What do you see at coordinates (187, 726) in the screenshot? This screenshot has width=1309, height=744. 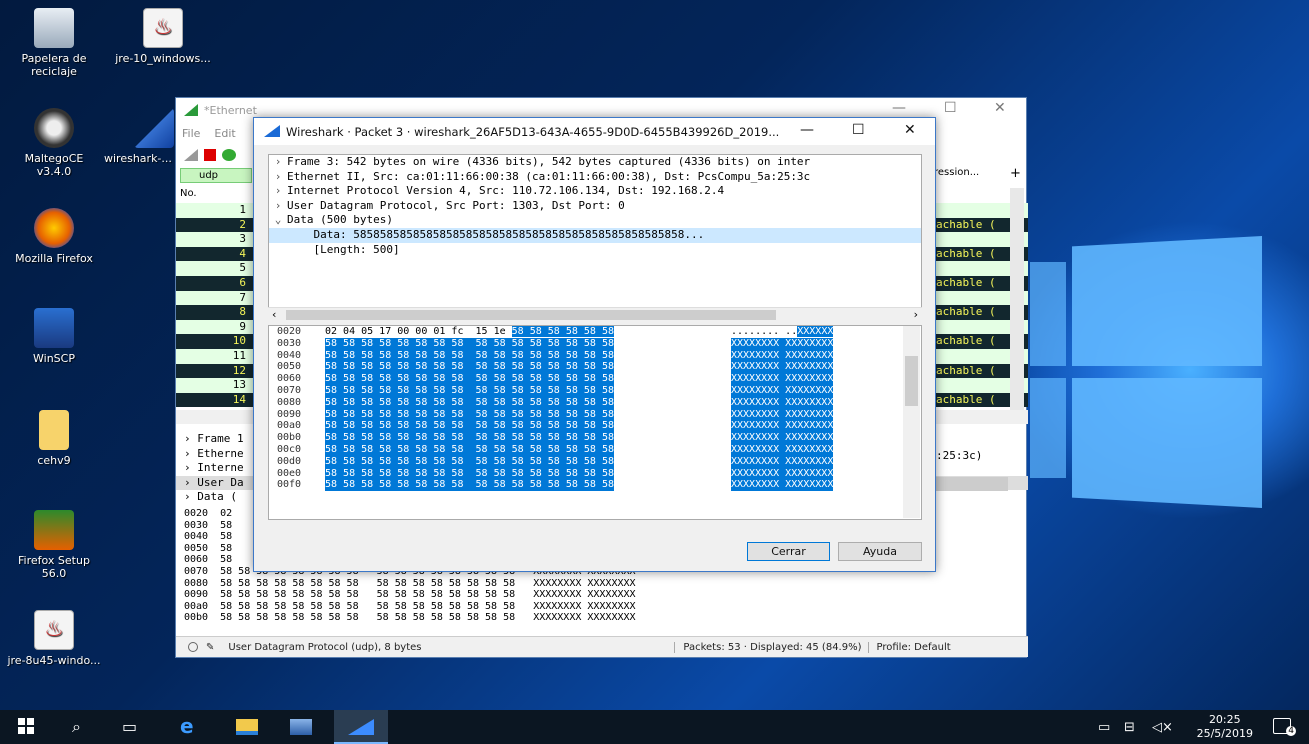 I see `edge-icon: e` at bounding box center [187, 726].